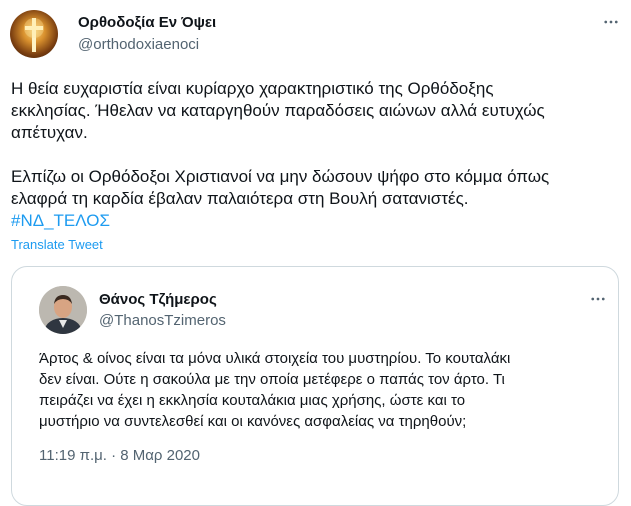  What do you see at coordinates (162, 320) in the screenshot?
I see `quoted-author-handle: @ThanosTzimeros` at bounding box center [162, 320].